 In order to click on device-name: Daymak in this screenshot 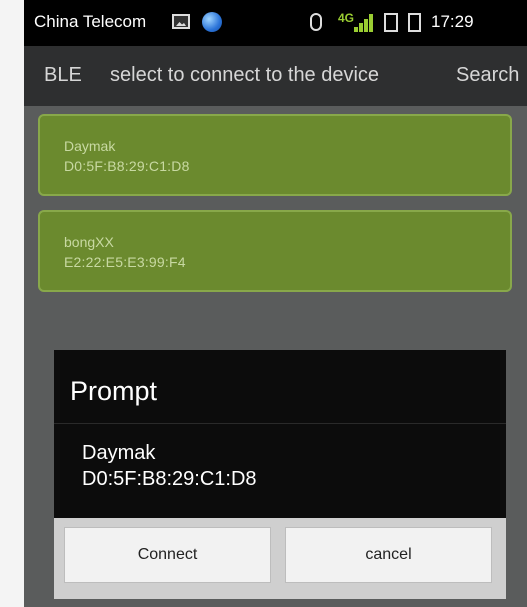, I will do `click(90, 146)`.